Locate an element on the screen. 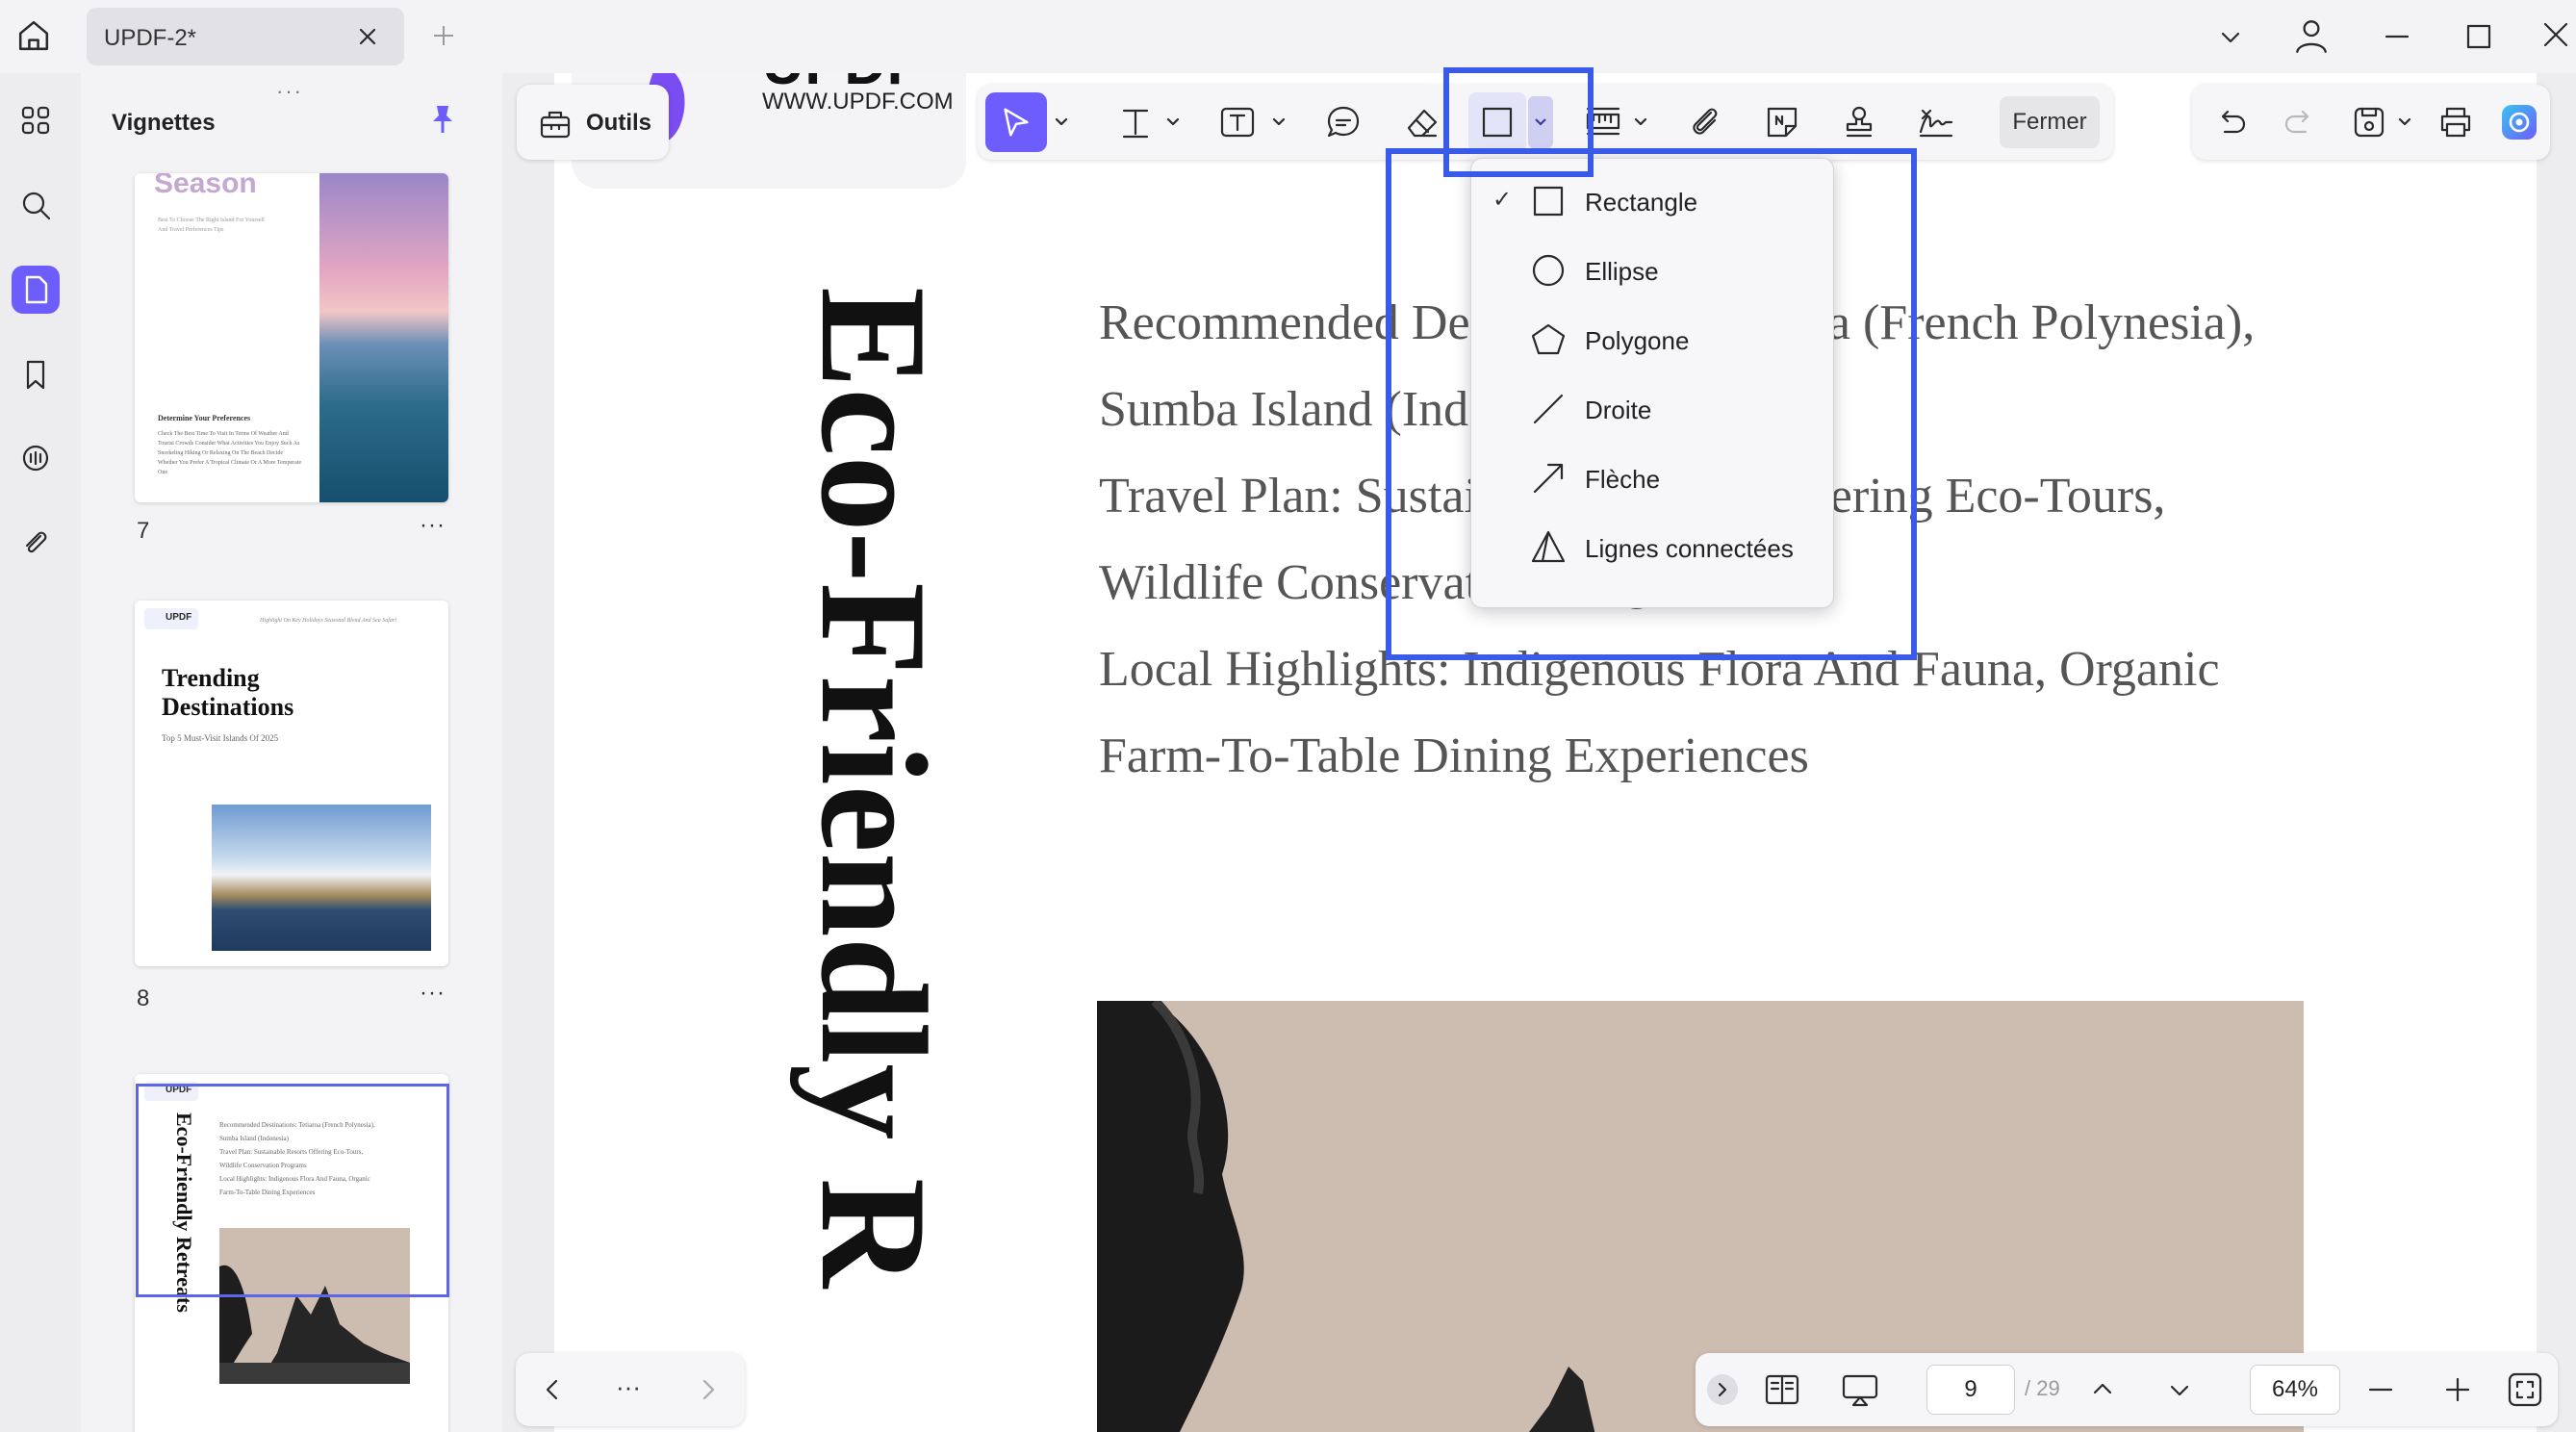  comment-bubble-icon is located at coordinates (1343, 122).